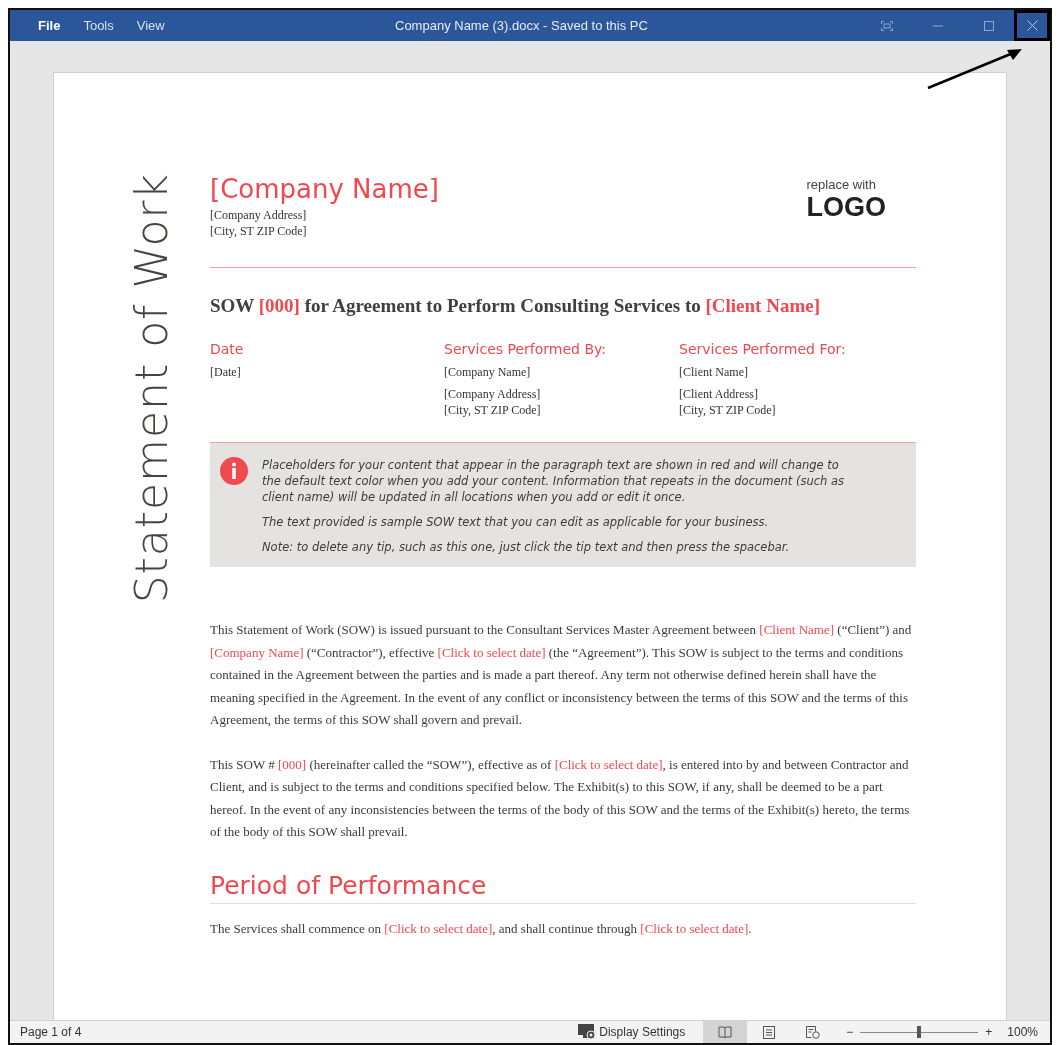 This screenshot has height=1045, width=1060. Describe the element at coordinates (50, 1032) in the screenshot. I see `page-count: Page 1 of 4` at that location.